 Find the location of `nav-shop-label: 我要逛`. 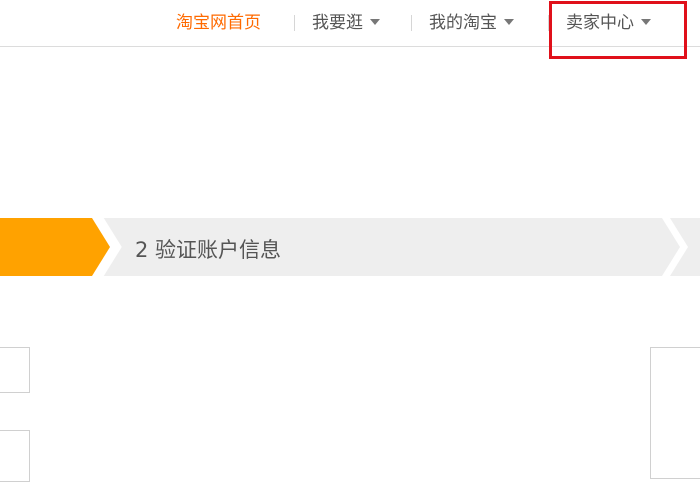

nav-shop-label: 我要逛 is located at coordinates (337, 23).